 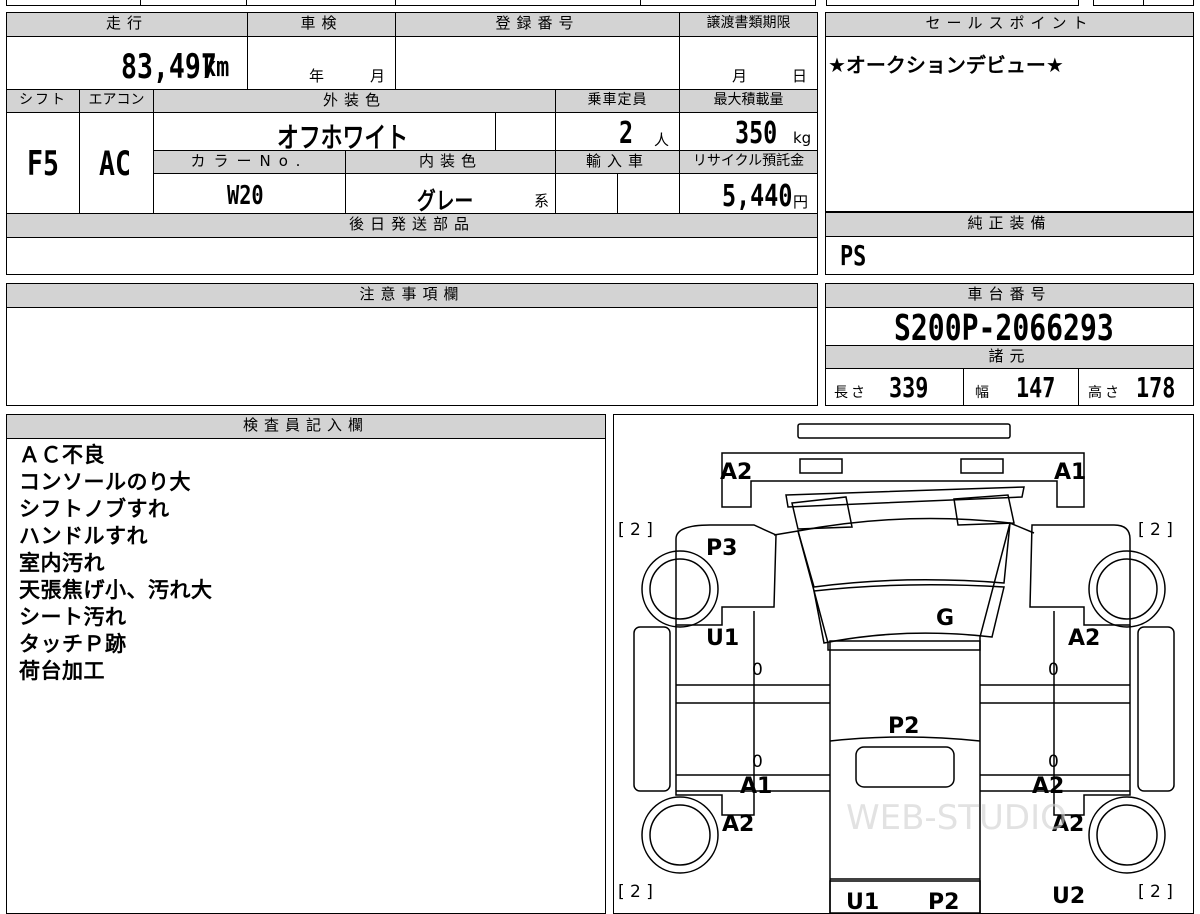 I want to click on label-left-sill: A1, so click(x=756, y=786).